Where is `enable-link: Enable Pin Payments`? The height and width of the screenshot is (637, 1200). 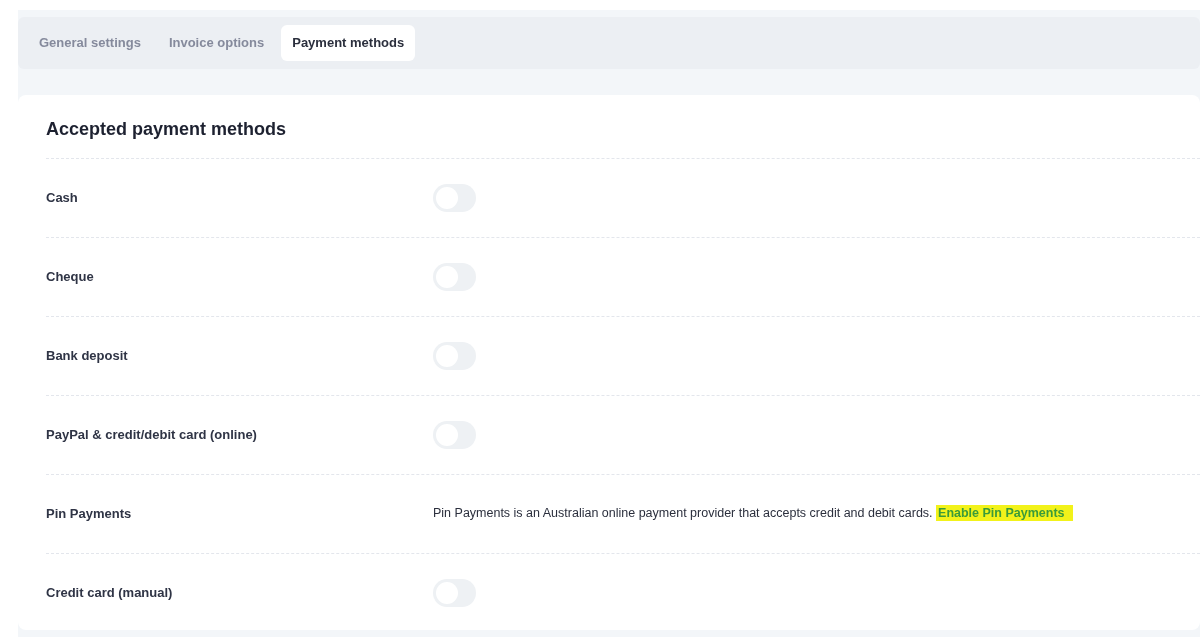 enable-link: Enable Pin Payments is located at coordinates (1004, 513).